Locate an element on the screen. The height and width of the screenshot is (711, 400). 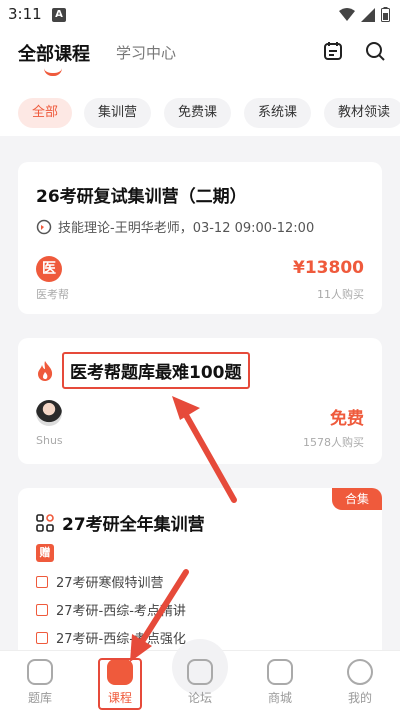
avatar is located at coordinates (49, 413).